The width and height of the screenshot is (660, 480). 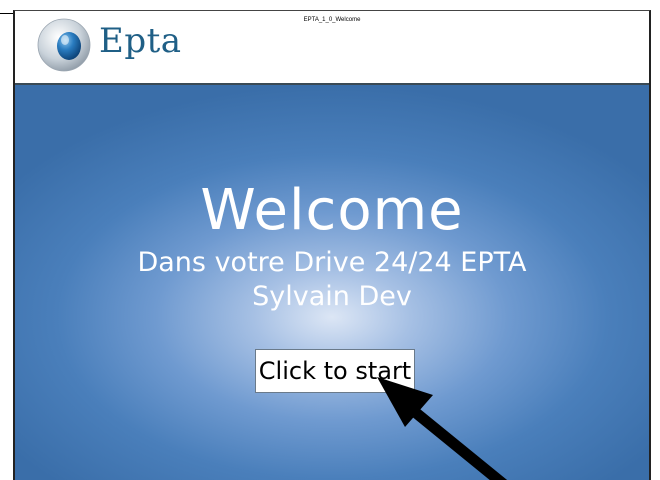 What do you see at coordinates (64, 45) in the screenshot?
I see `epta-globe-logo-icon` at bounding box center [64, 45].